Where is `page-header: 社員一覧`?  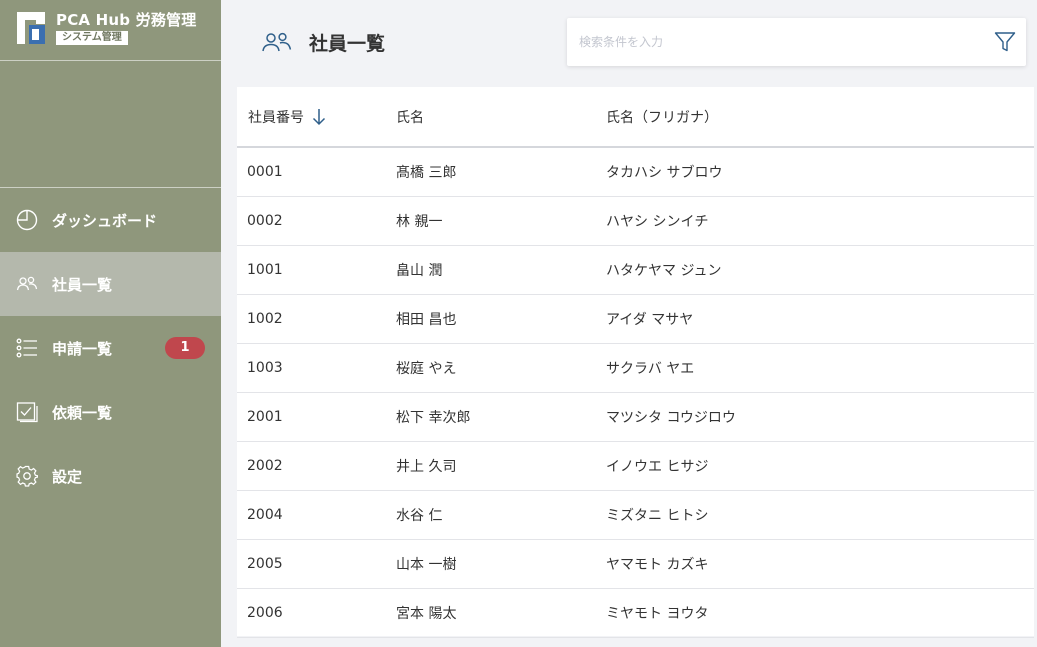
page-header: 社員一覧 is located at coordinates (629, 43).